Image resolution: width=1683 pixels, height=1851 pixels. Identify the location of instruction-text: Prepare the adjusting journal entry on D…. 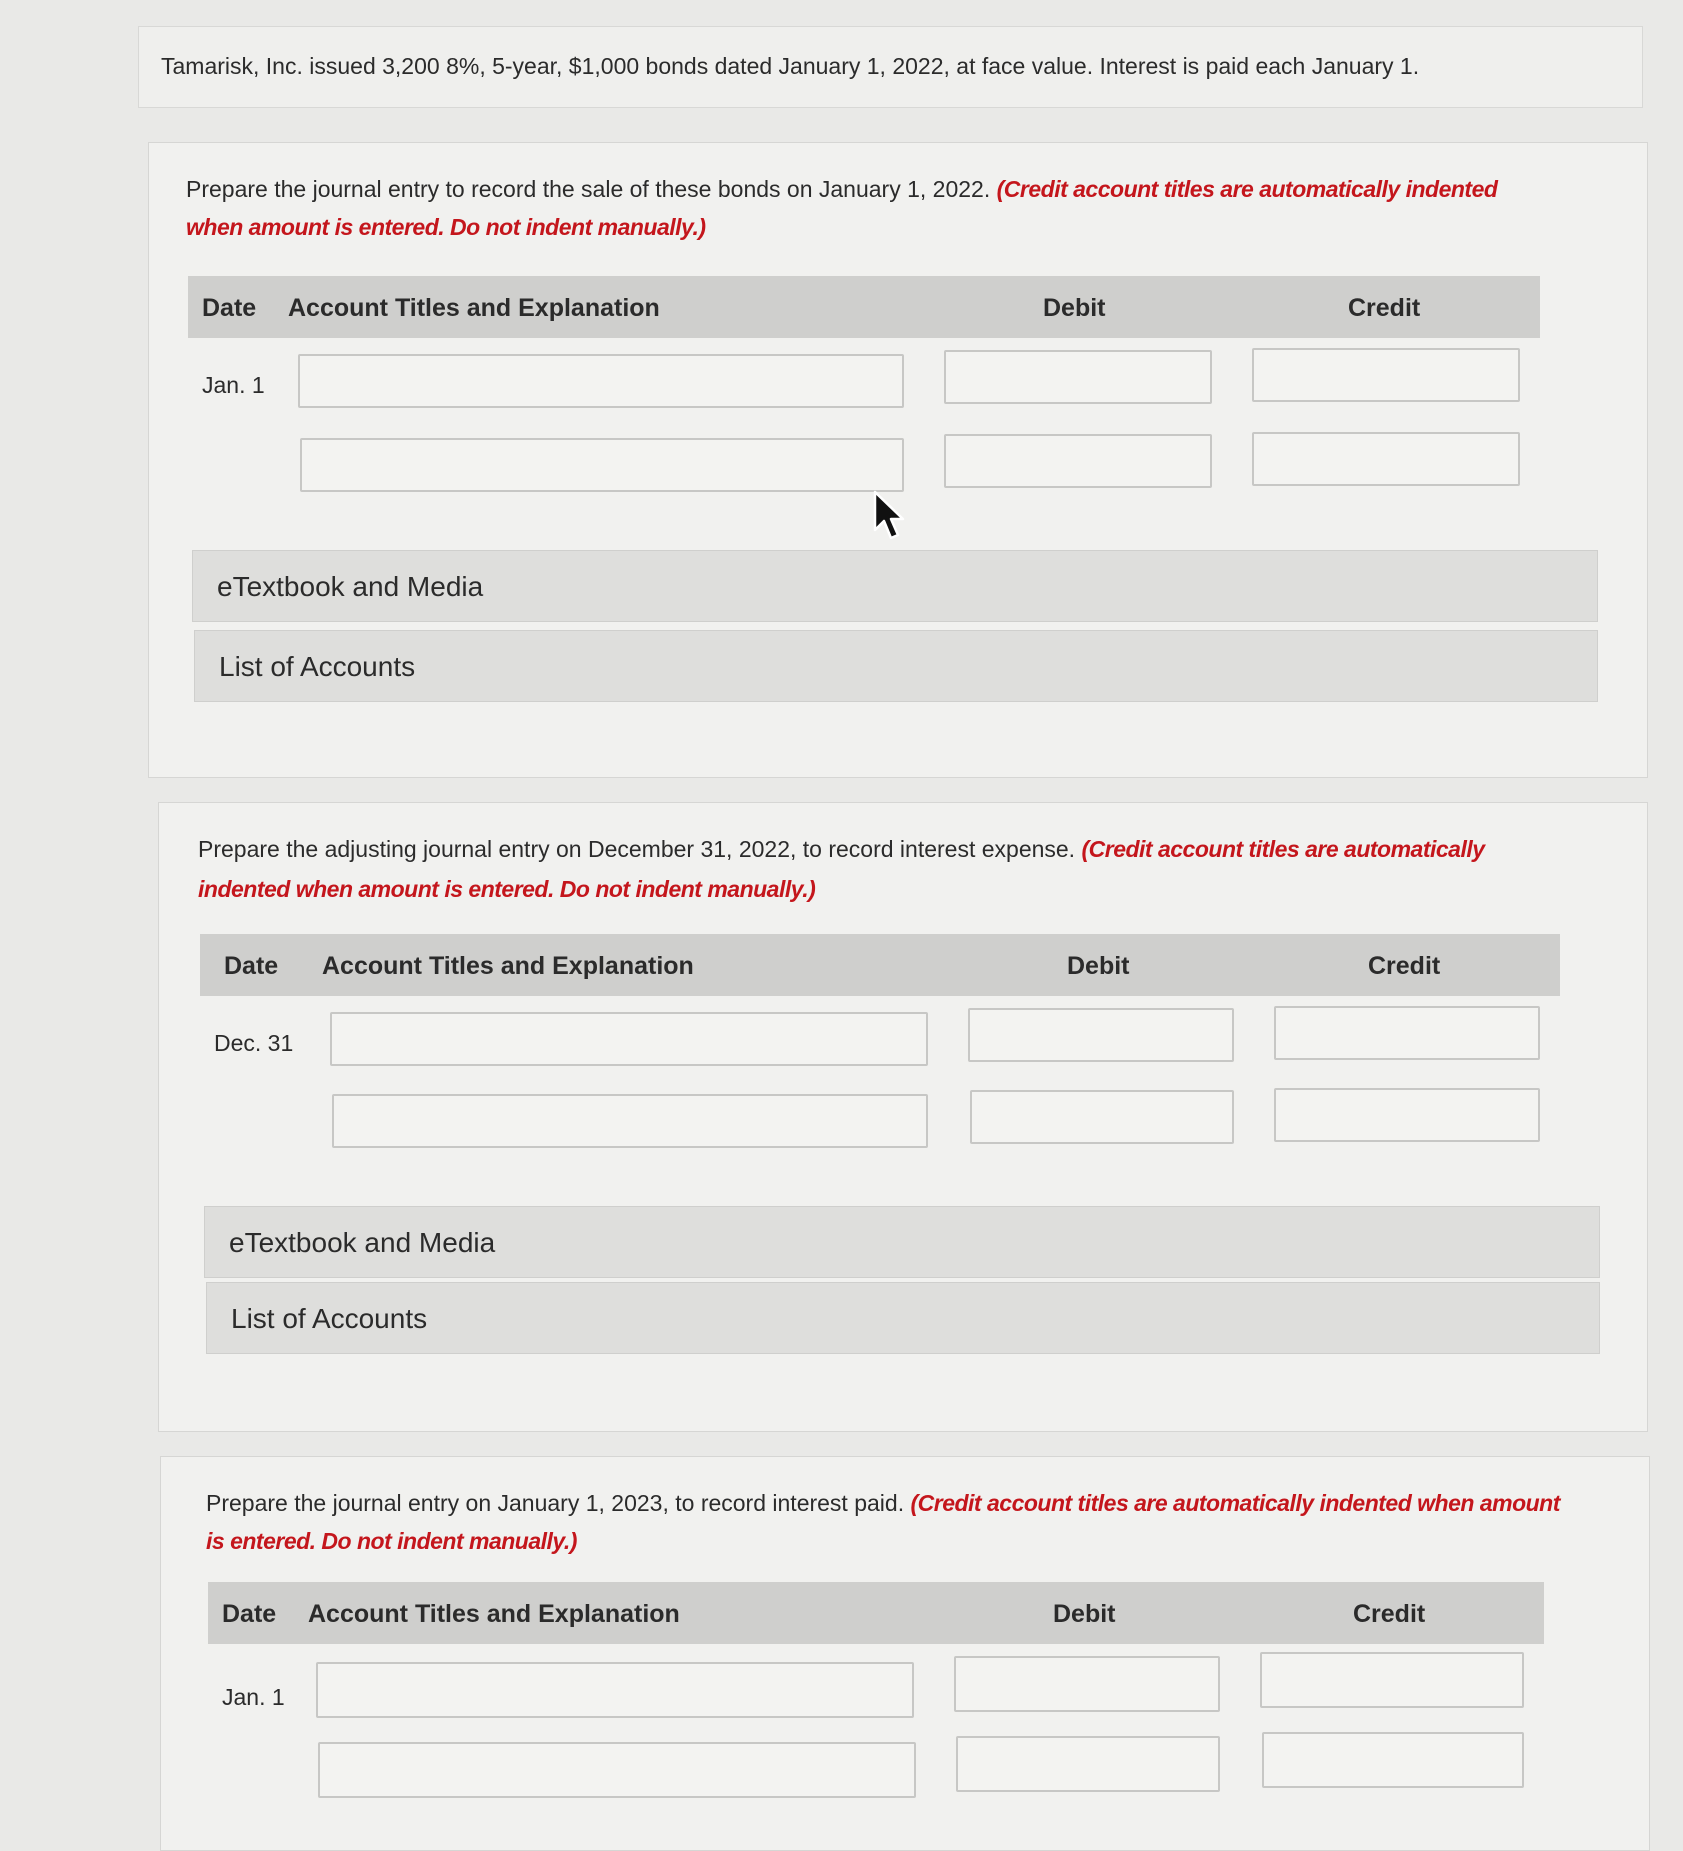
(637, 849).